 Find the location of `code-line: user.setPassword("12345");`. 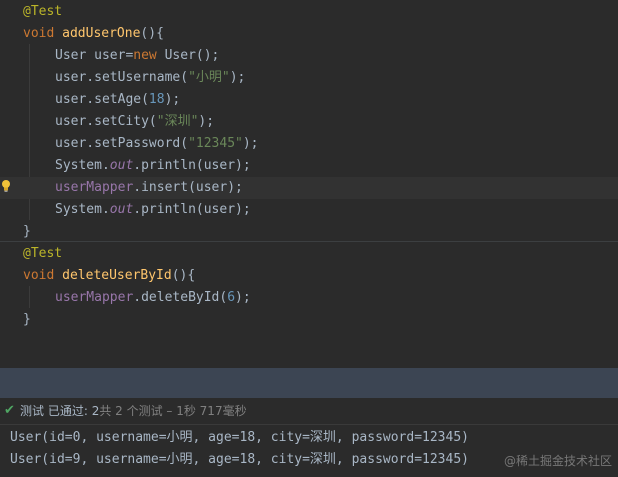

code-line: user.setPassword("12345"); is located at coordinates (309, 144).